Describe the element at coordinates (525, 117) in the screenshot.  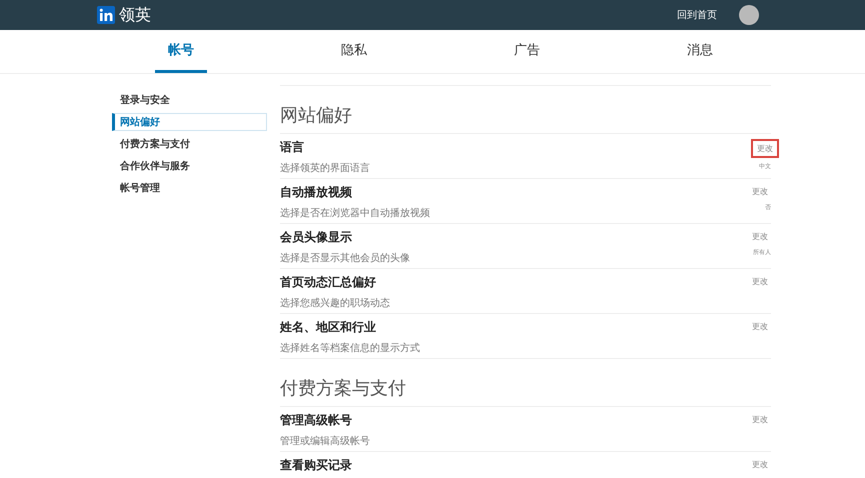
I see `section-heading: 网站偏好` at that location.